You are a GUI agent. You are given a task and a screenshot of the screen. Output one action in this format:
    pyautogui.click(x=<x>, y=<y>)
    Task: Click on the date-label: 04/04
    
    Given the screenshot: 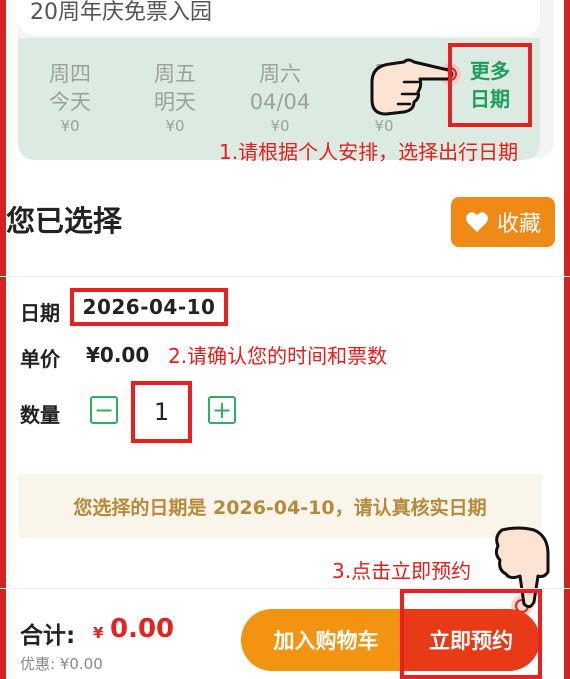 What is the action you would take?
    pyautogui.click(x=280, y=102)
    